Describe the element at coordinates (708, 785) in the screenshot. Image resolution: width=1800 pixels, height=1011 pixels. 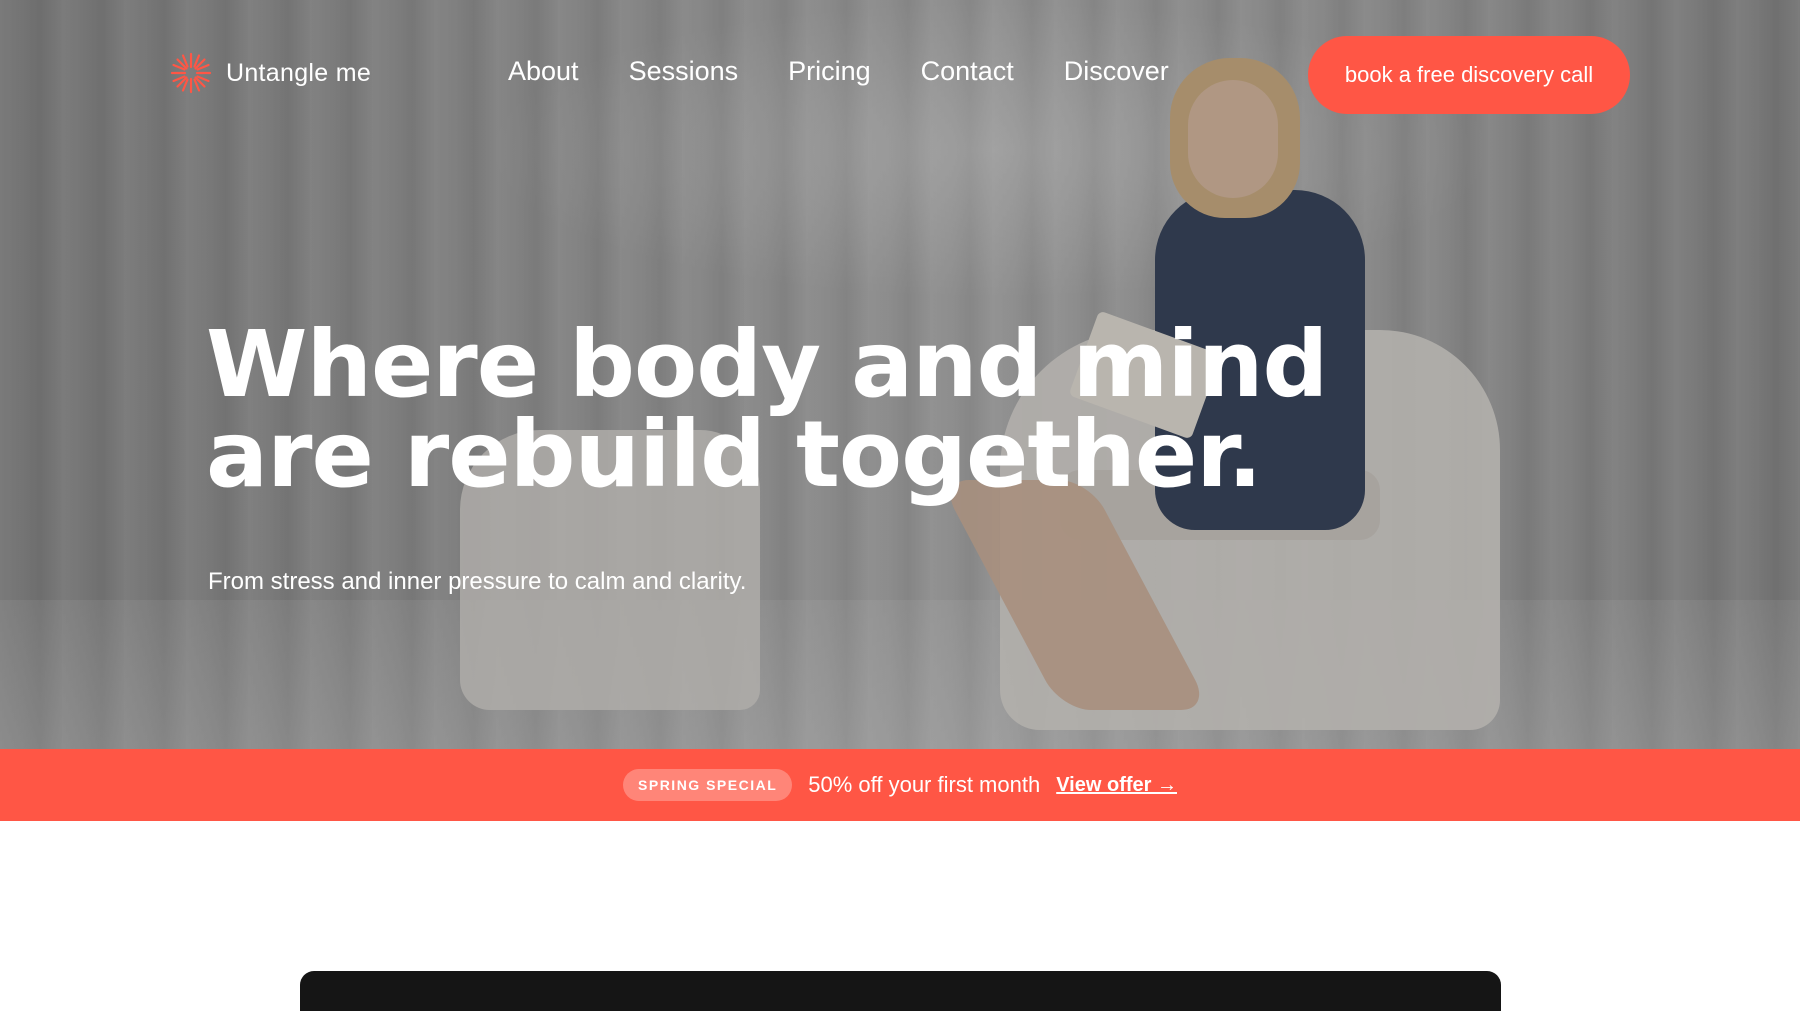
I see `promo-badge: SPRING SPECIAL` at that location.